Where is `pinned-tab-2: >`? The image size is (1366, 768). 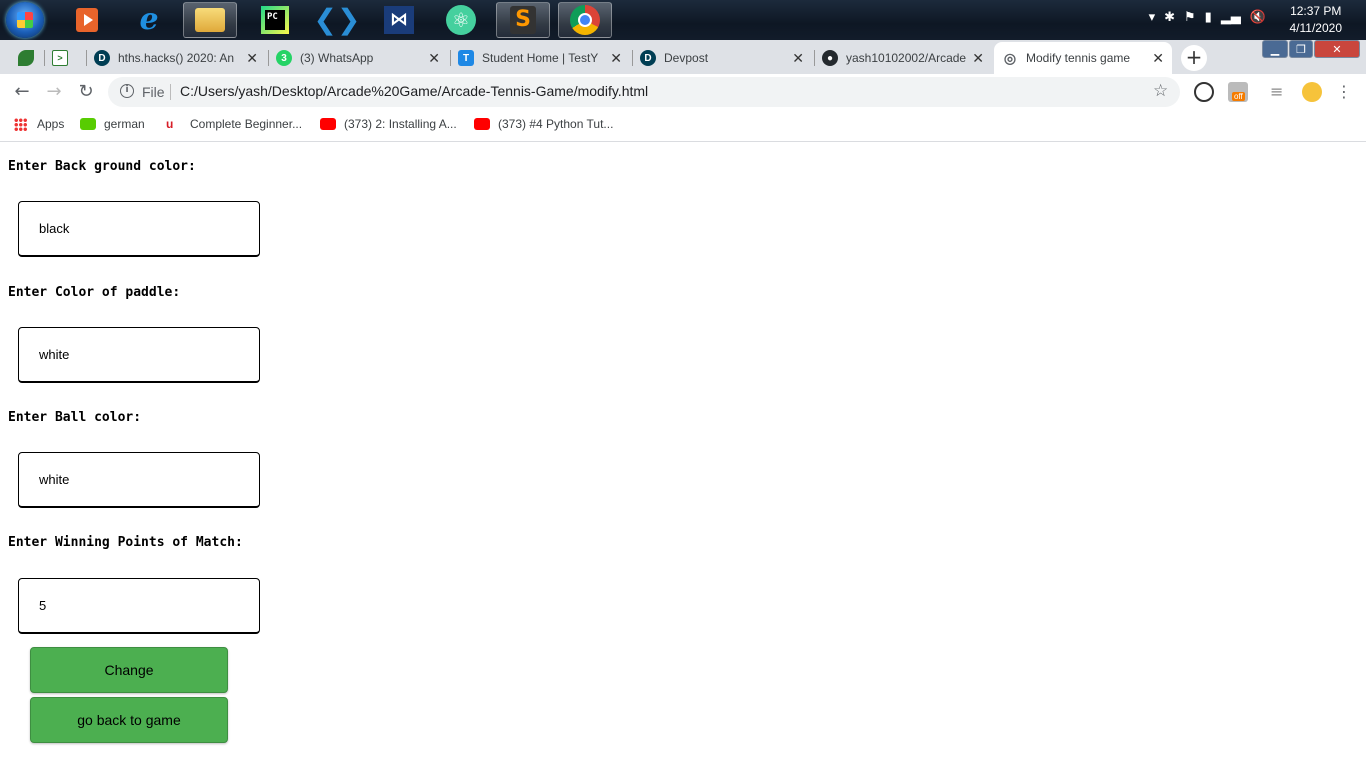
pinned-tab-2: > is located at coordinates (63, 58).